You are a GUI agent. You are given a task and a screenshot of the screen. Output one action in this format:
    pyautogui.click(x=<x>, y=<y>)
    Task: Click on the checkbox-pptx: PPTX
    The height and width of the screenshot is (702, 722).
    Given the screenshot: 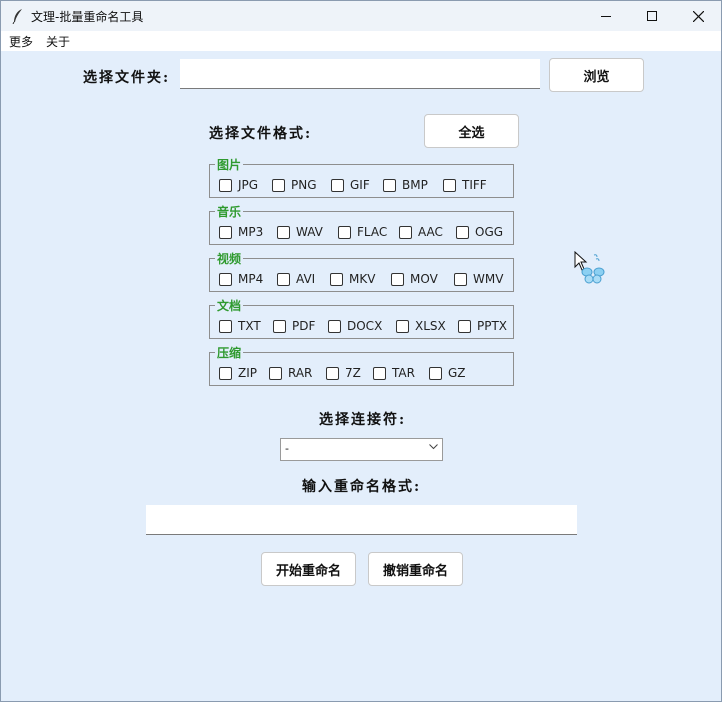 What is the action you would take?
    pyautogui.click(x=482, y=326)
    